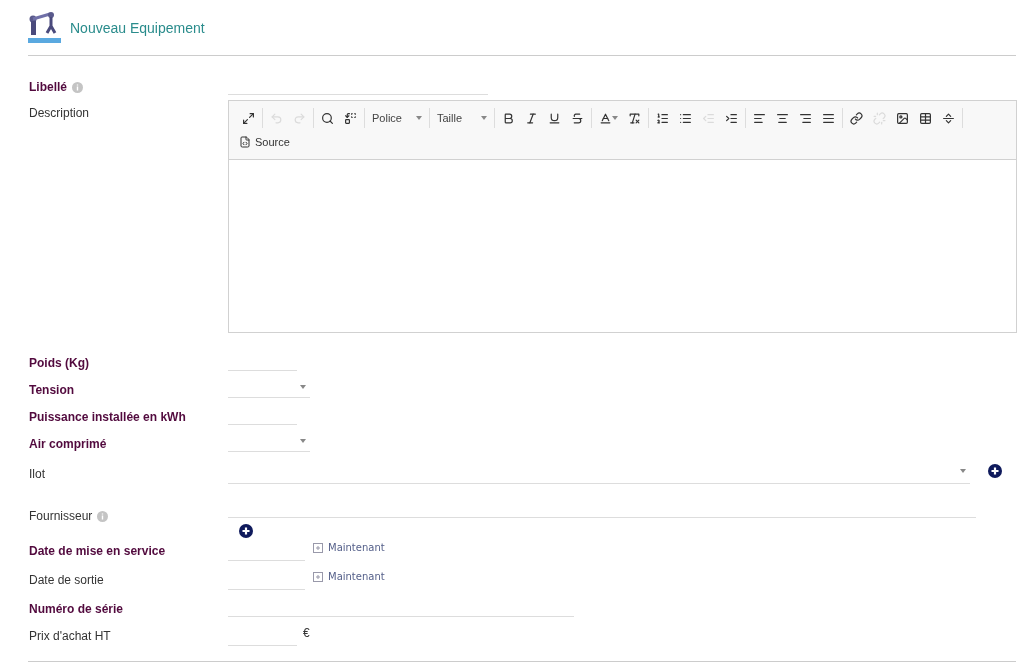 The height and width of the screenshot is (672, 1024). What do you see at coordinates (634, 118) in the screenshot?
I see `remove-format-icon` at bounding box center [634, 118].